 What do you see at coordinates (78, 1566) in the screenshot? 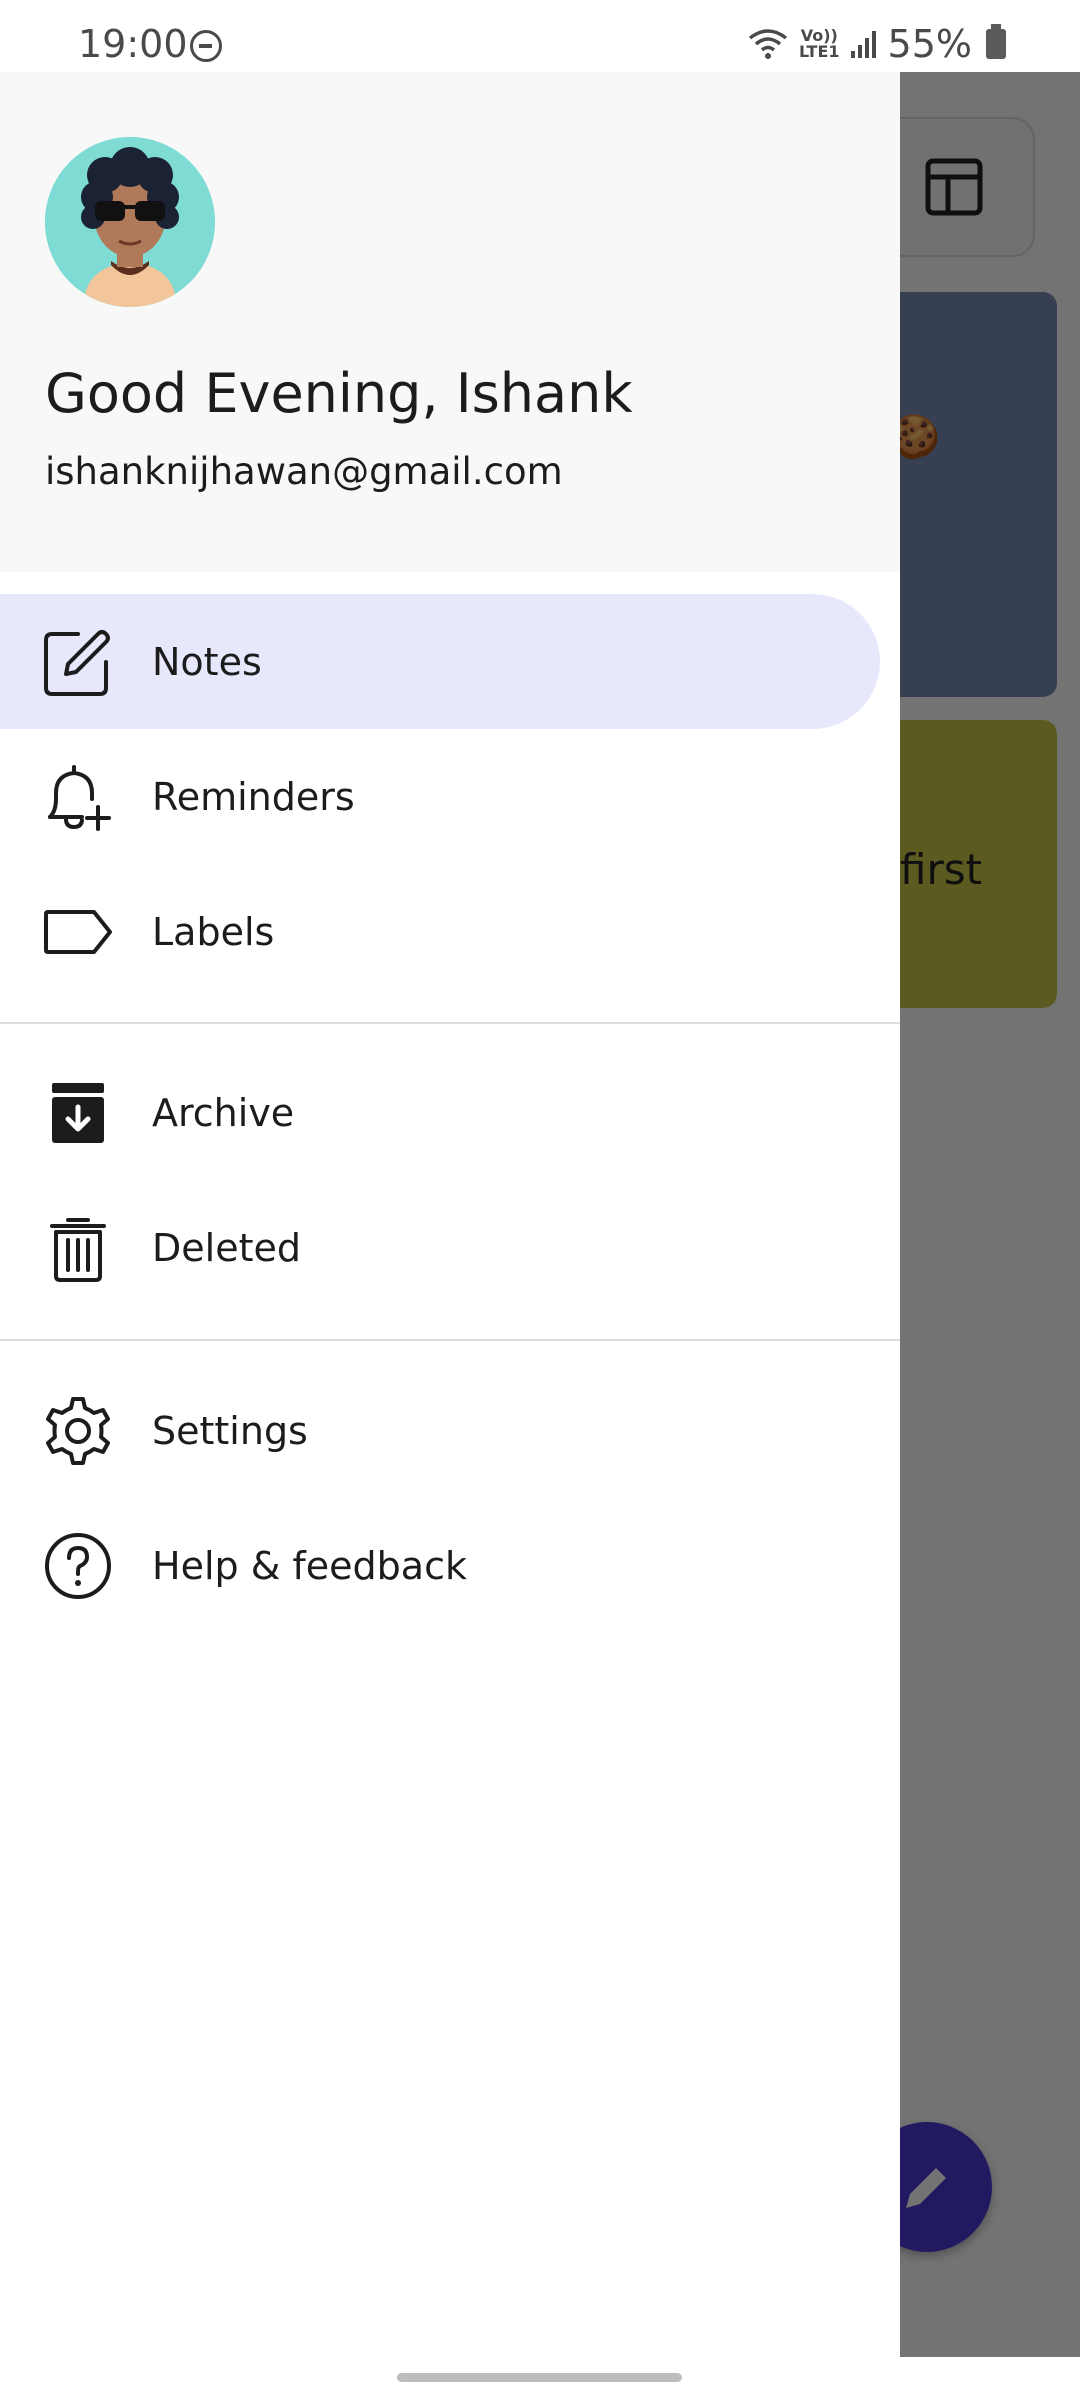
I see `help-icon` at bounding box center [78, 1566].